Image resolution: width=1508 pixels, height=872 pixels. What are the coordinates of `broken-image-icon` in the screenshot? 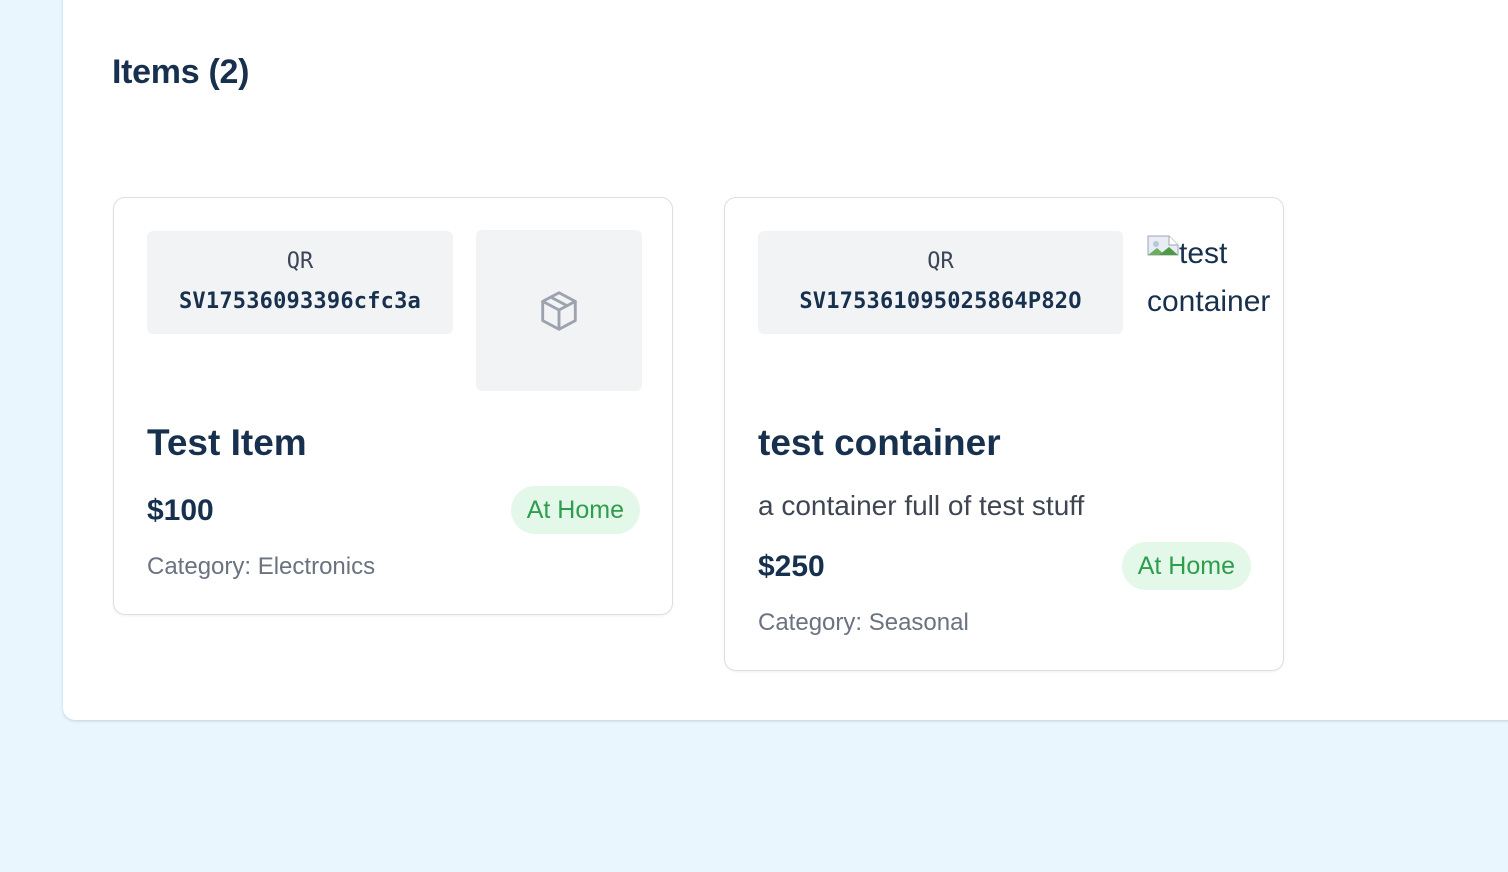 It's located at (1163, 250).